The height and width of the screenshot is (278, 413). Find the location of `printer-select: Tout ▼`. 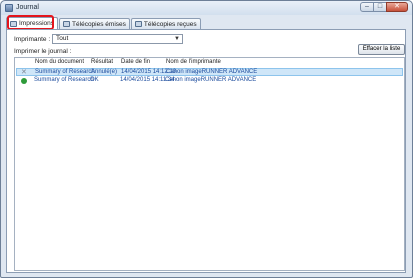

printer-select: Tout ▼ is located at coordinates (117, 39).